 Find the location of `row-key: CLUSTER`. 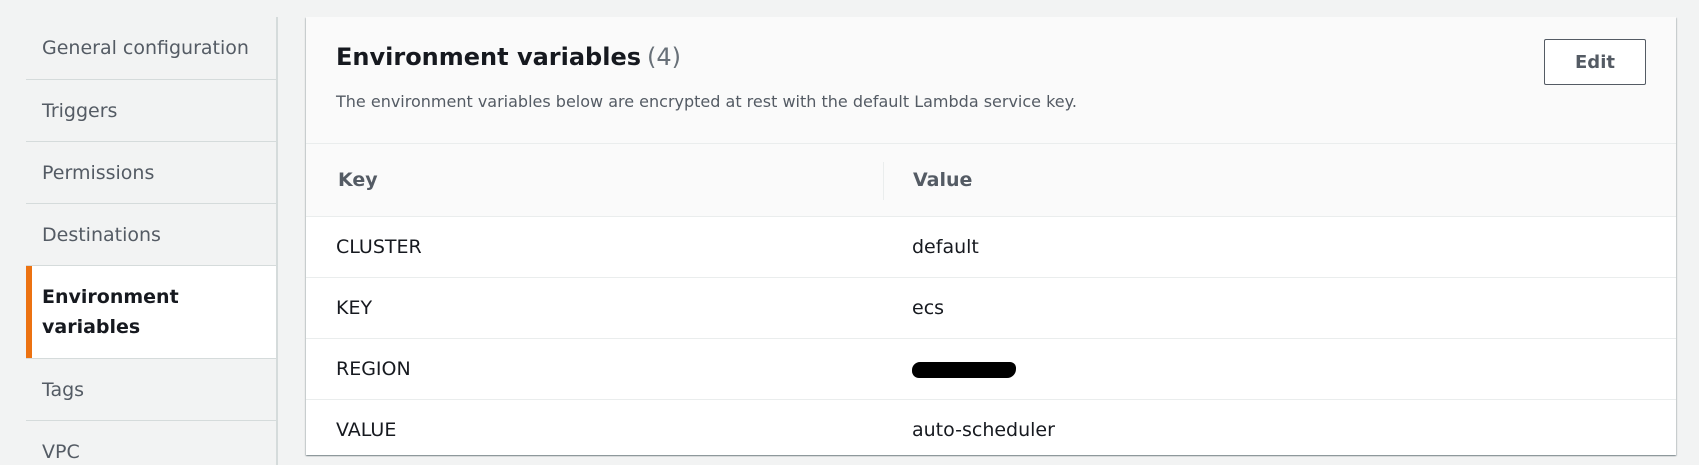

row-key: CLUSTER is located at coordinates (379, 247).